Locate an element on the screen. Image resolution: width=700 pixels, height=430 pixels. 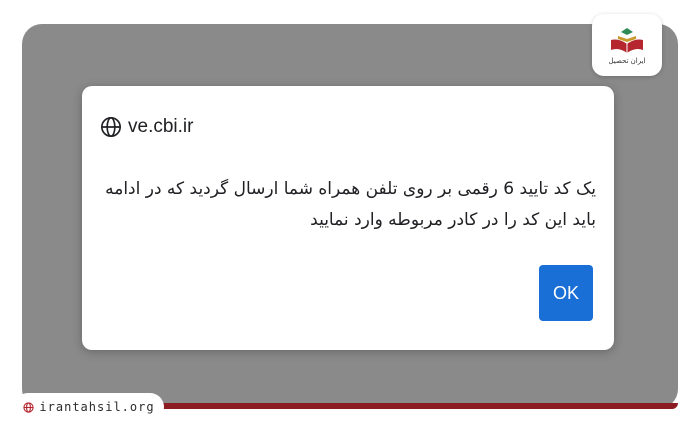
site-url-badge: irantahsil.org is located at coordinates (89, 407).